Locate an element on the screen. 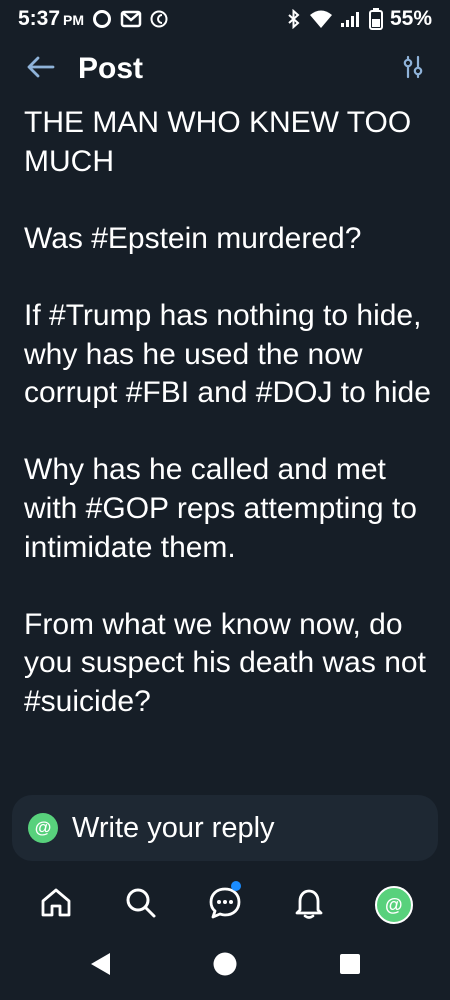 This screenshot has width=450, height=1000. bottom-nav: @ is located at coordinates (225, 905).